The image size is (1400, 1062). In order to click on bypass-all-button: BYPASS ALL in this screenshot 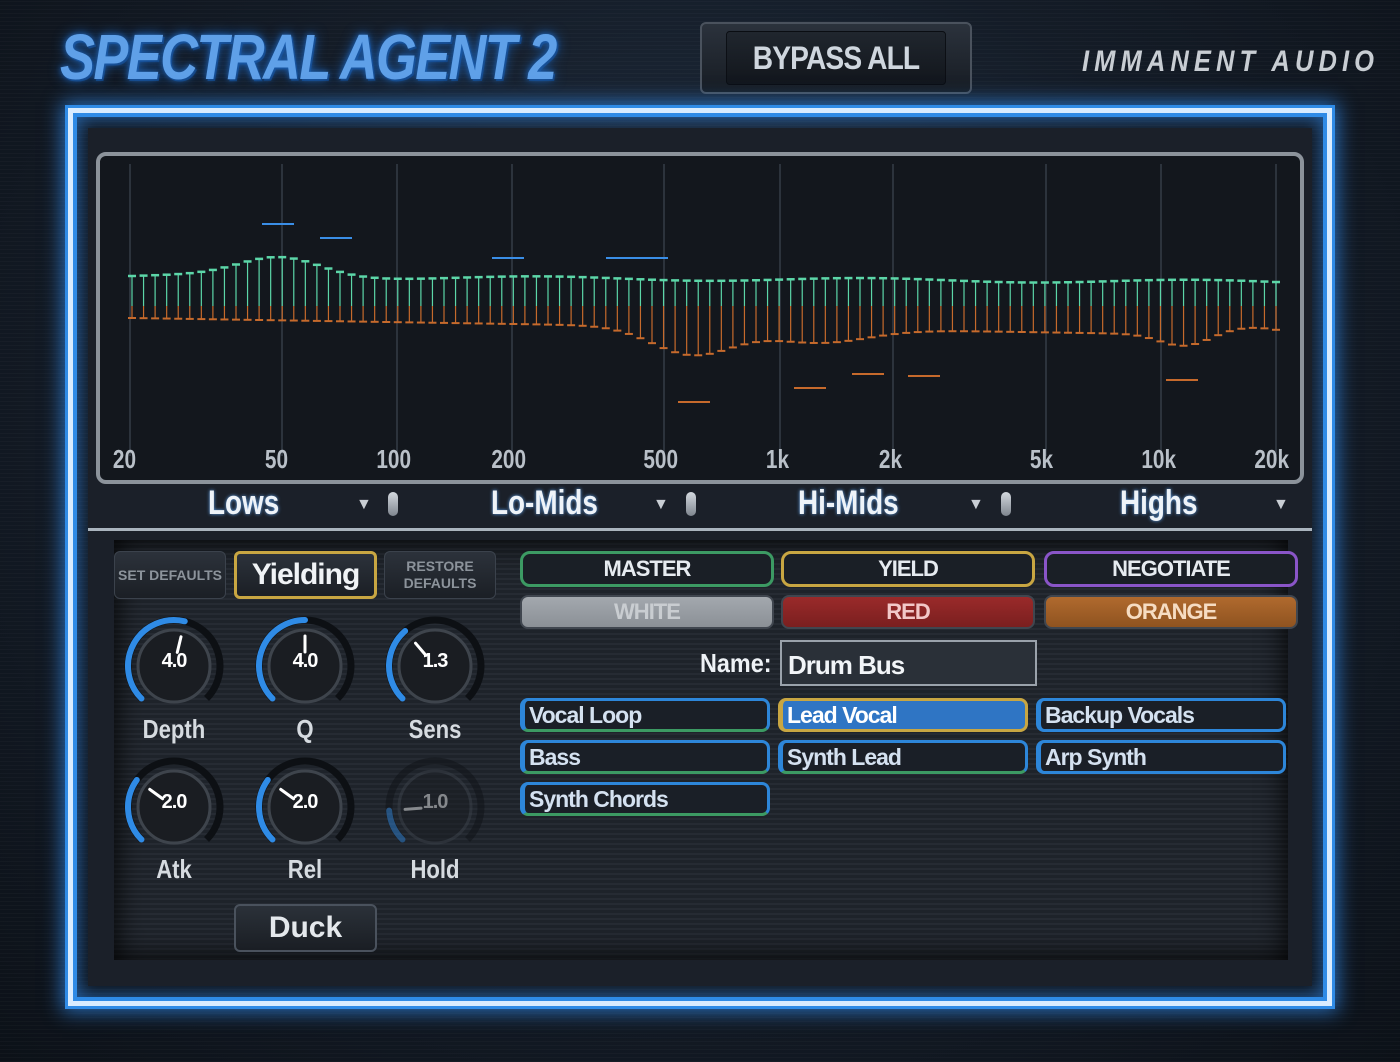, I will do `click(836, 58)`.